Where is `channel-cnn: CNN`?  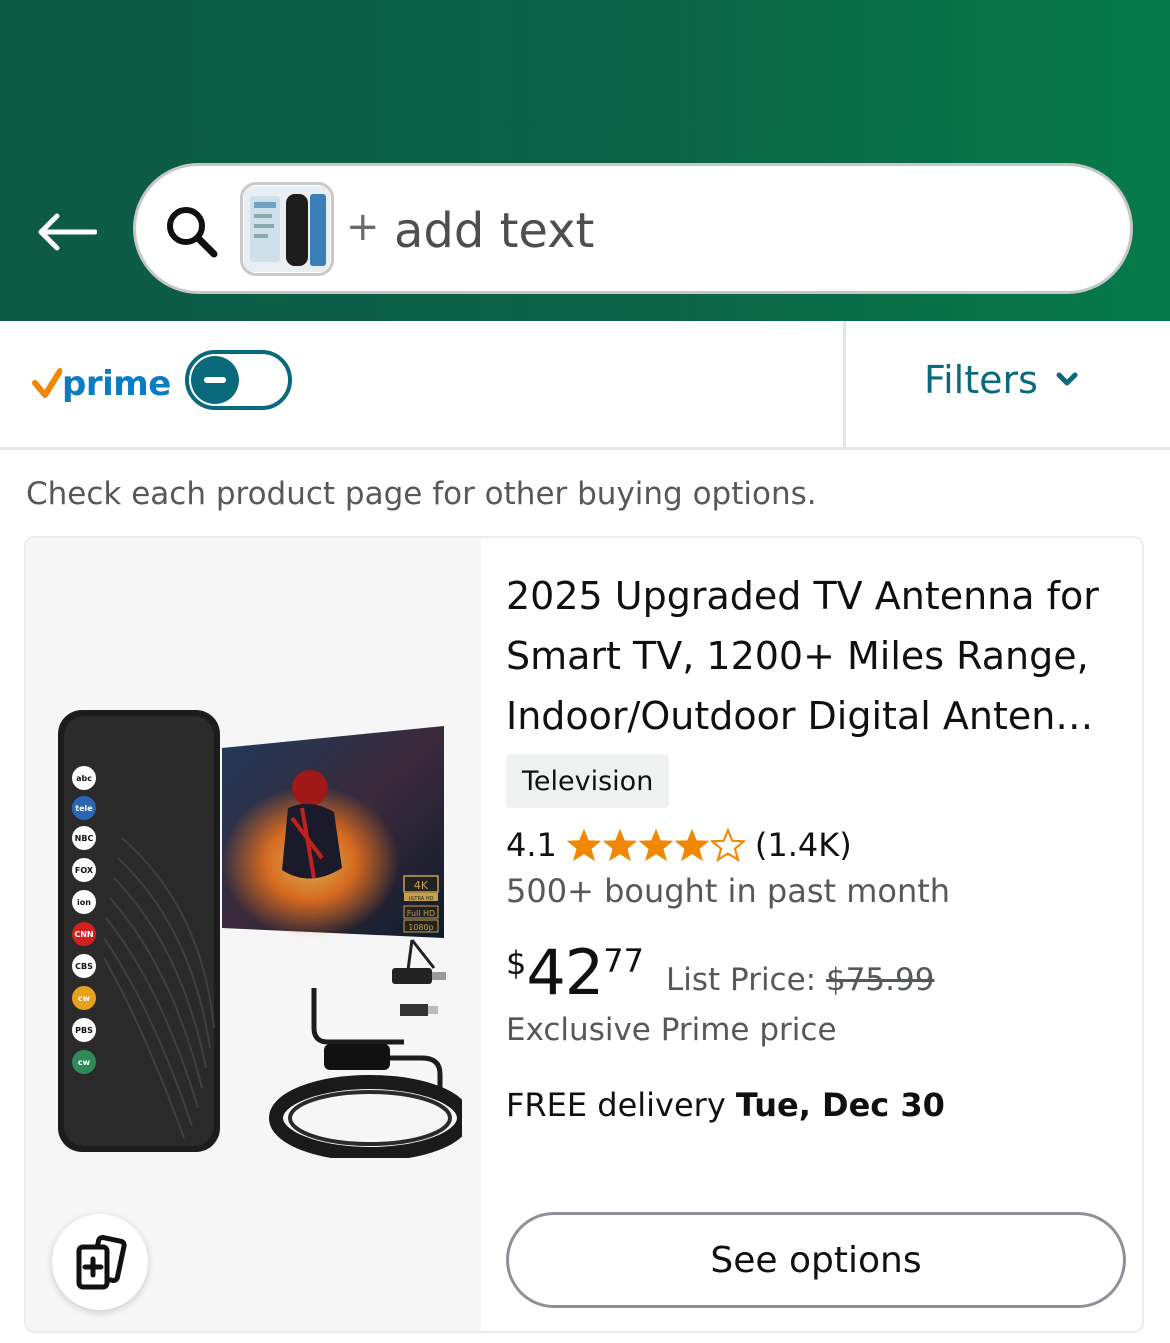 channel-cnn: CNN is located at coordinates (83, 934).